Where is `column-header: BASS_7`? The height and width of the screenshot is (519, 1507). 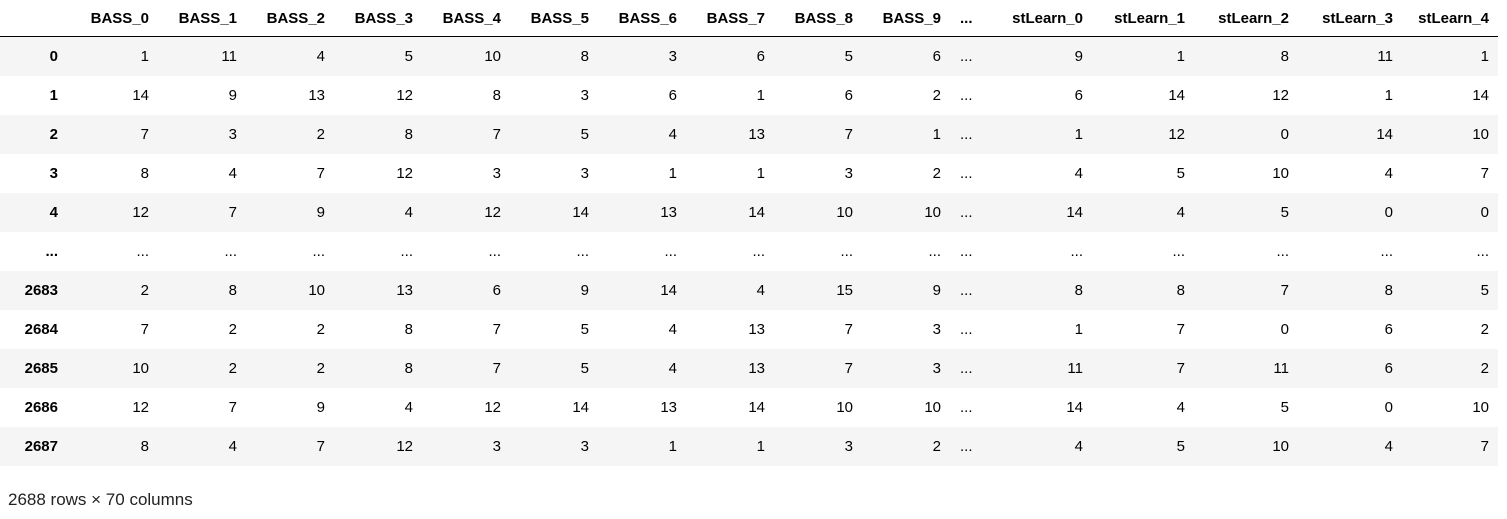 column-header: BASS_7 is located at coordinates (730, 18).